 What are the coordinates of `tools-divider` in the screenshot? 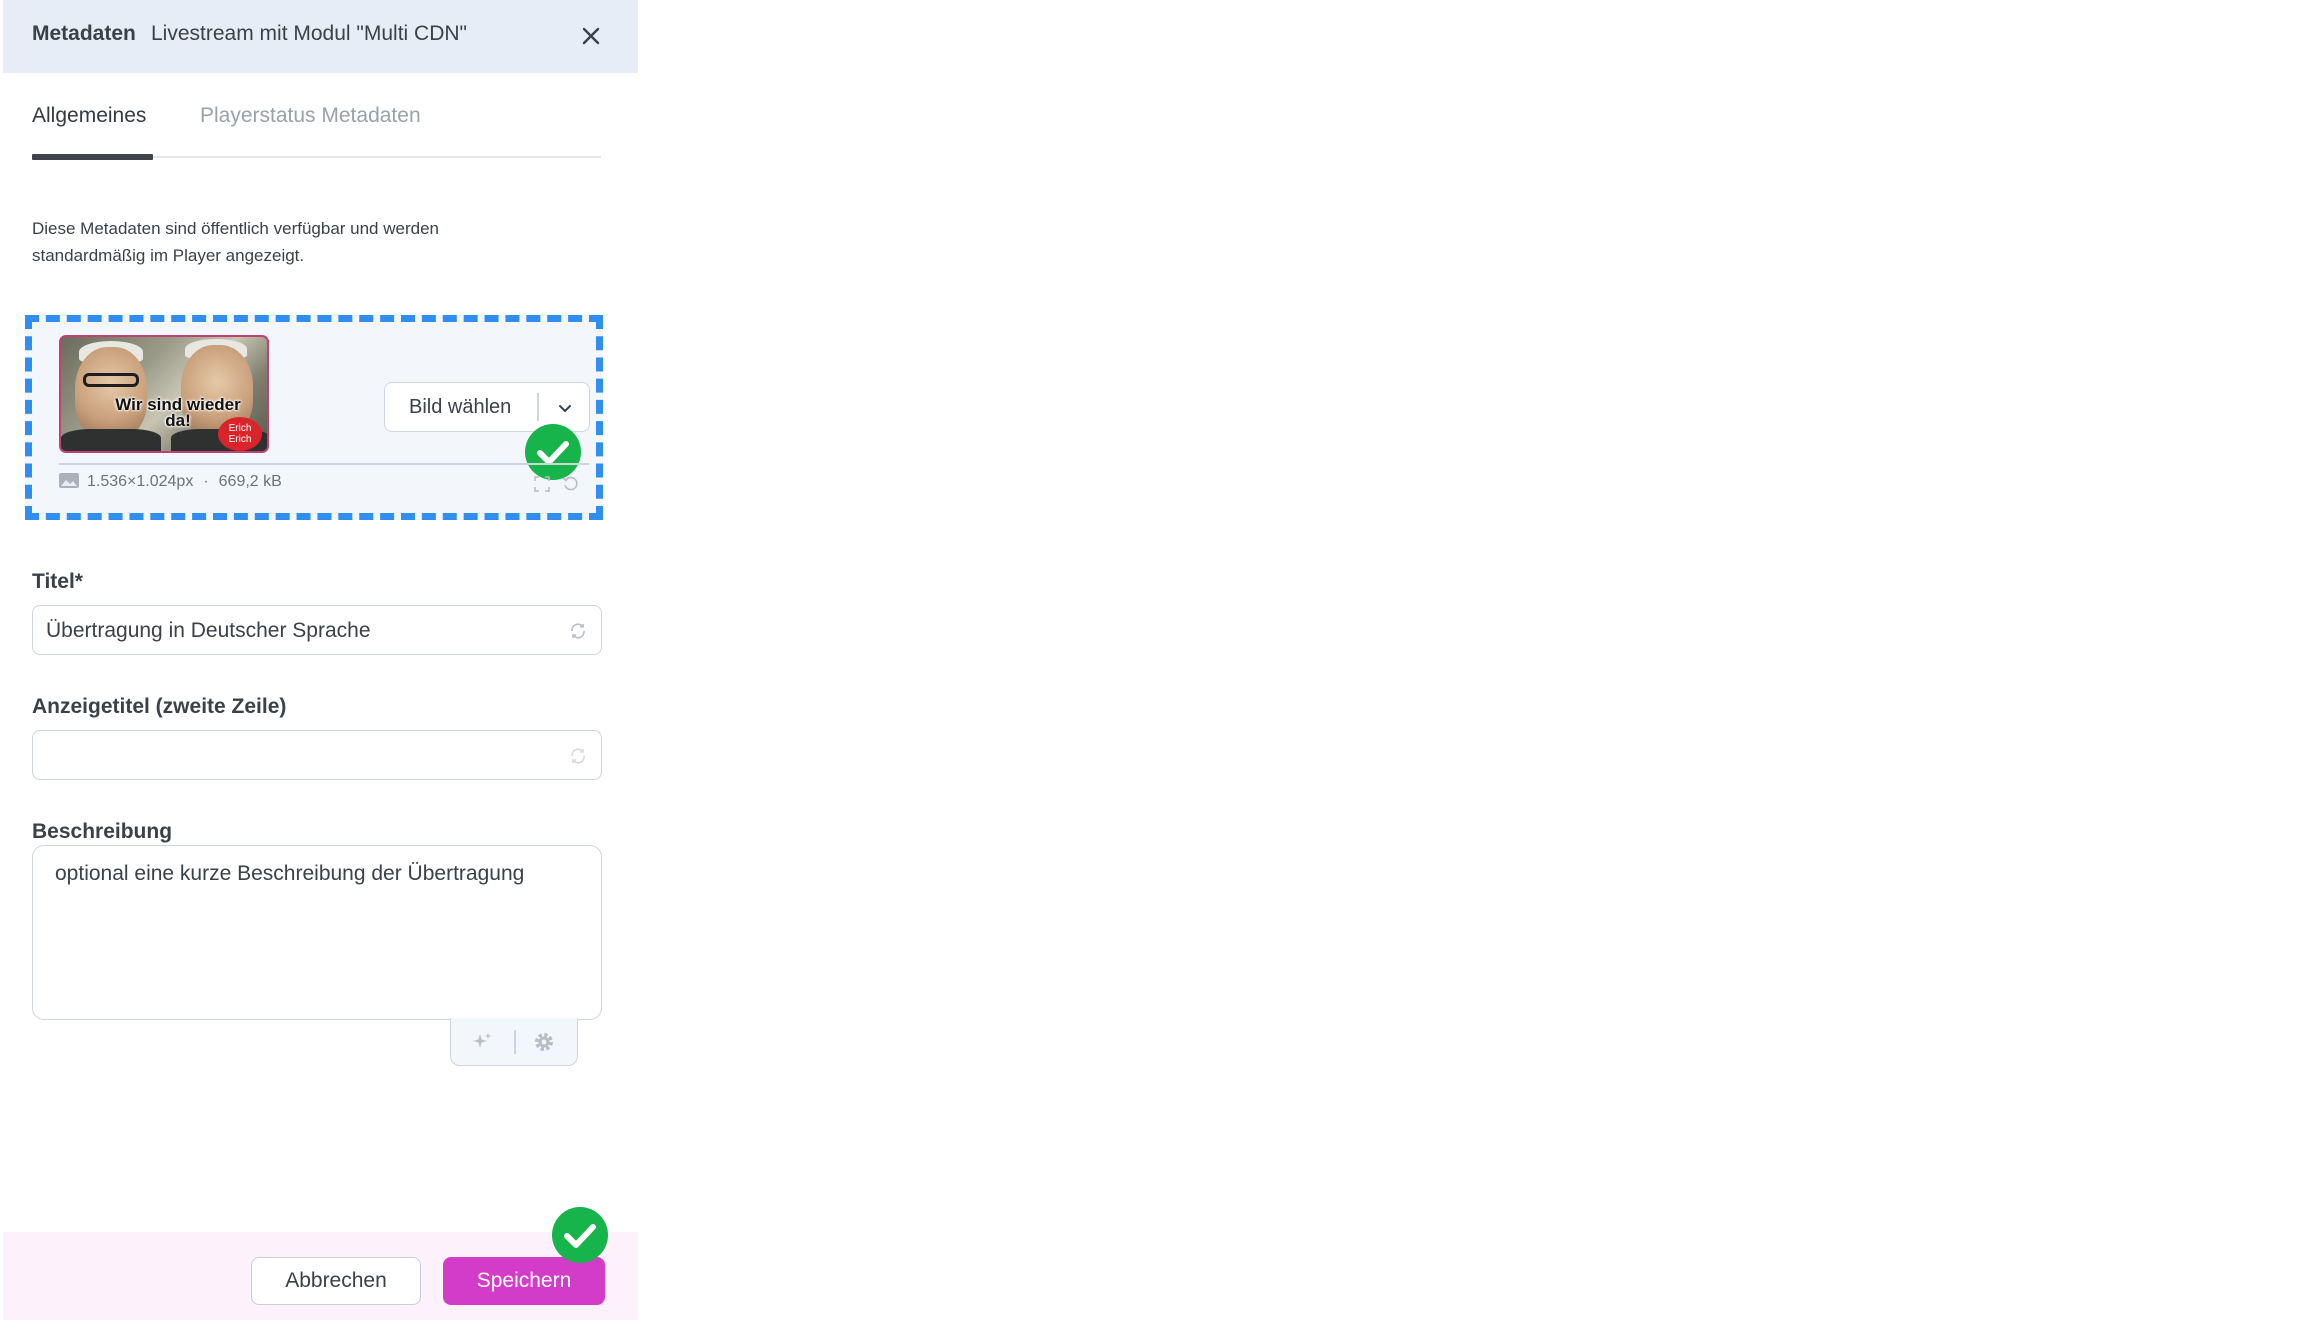 It's located at (515, 1042).